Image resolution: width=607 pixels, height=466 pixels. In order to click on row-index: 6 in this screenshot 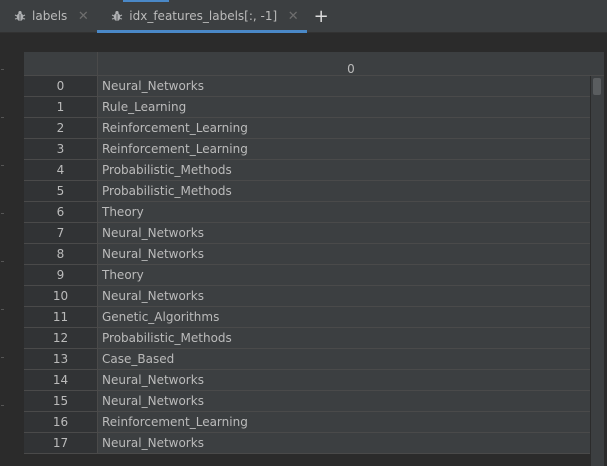, I will do `click(61, 212)`.